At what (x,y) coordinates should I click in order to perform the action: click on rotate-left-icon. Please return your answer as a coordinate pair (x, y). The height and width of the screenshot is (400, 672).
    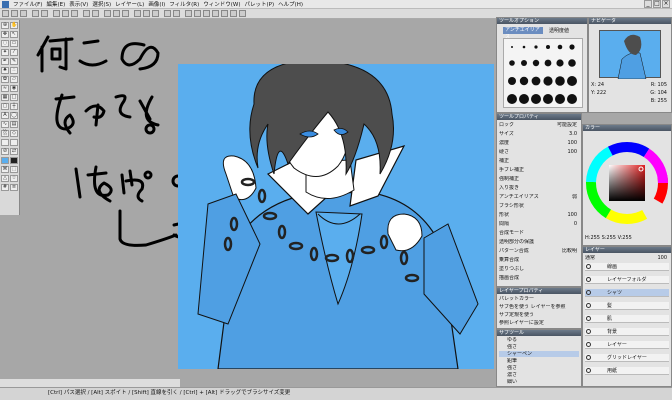
    Looking at the image, I should click on (137, 13).